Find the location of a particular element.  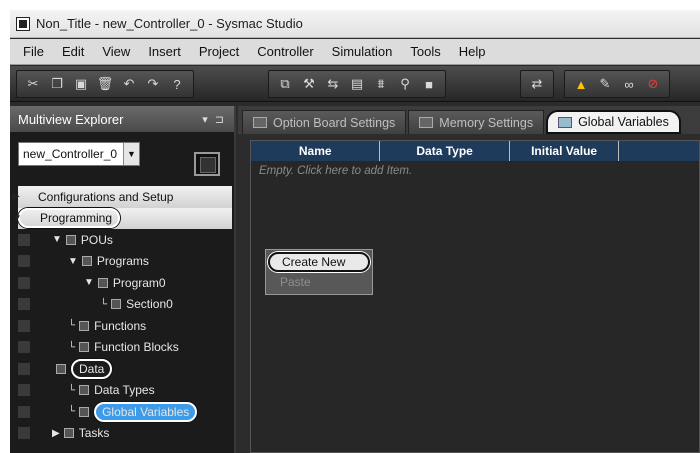

tree-item-programs: ▼ Programs is located at coordinates (122, 262).